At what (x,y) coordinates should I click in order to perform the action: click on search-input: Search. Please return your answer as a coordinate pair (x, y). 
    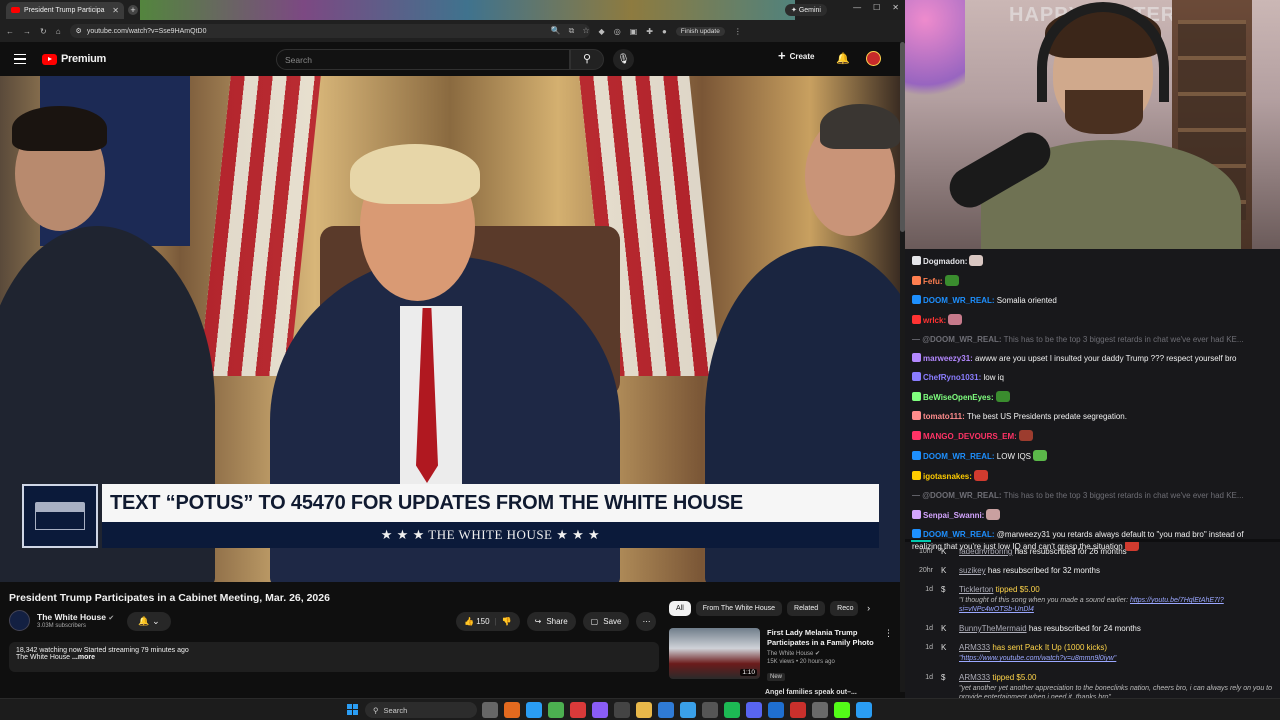
    Looking at the image, I should click on (423, 59).